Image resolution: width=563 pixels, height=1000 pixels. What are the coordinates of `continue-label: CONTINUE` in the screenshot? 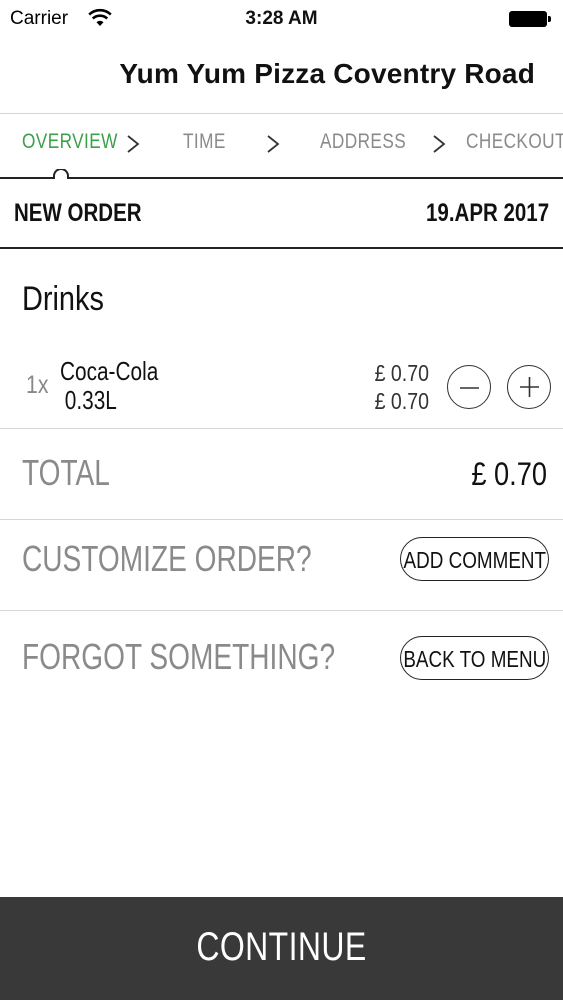 It's located at (281, 947).